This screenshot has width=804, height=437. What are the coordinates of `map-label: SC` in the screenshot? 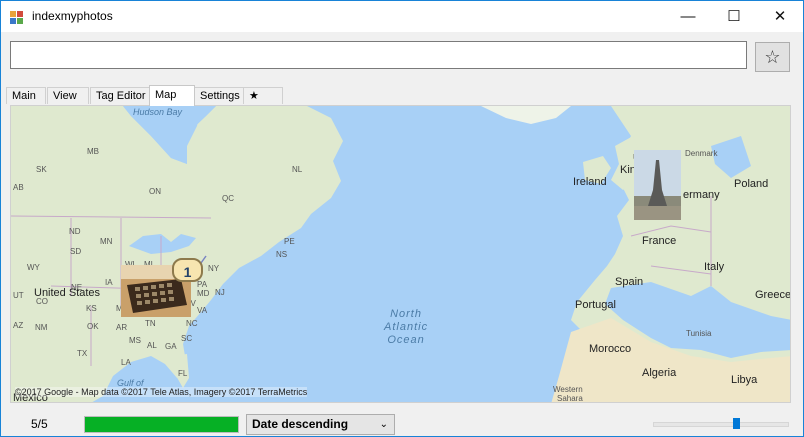 It's located at (187, 338).